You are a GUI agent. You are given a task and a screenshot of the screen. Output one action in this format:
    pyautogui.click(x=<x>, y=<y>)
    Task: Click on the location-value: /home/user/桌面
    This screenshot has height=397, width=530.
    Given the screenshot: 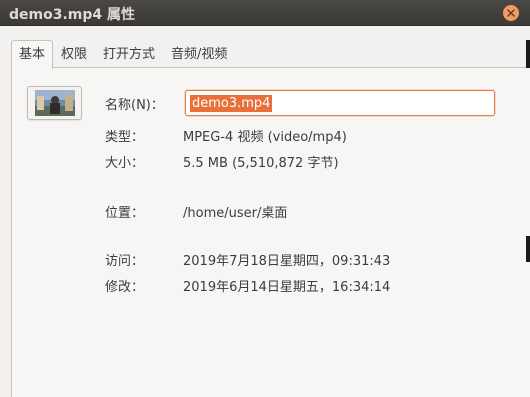 What is the action you would take?
    pyautogui.click(x=235, y=213)
    